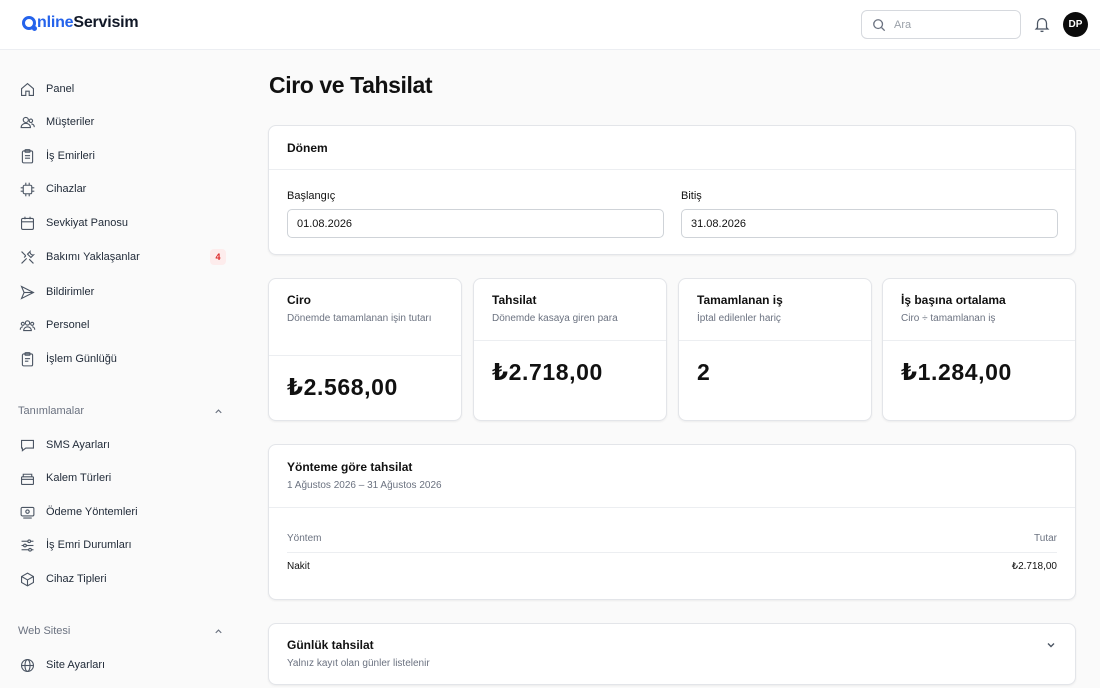 The image size is (1100, 688). I want to click on card-title: Yönteme göre tahsilat, so click(350, 467).